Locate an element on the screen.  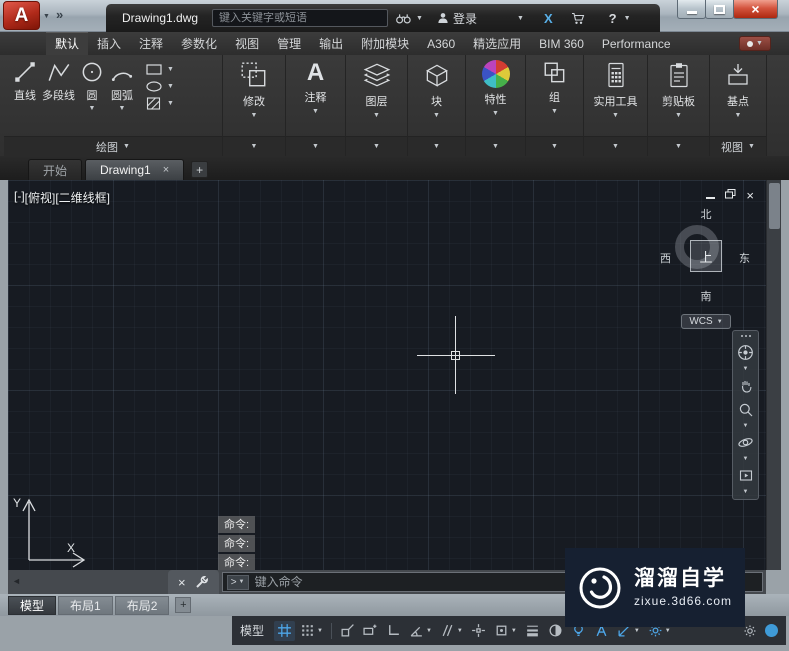
new-drawing-button: + is located at coordinates (200, 169).